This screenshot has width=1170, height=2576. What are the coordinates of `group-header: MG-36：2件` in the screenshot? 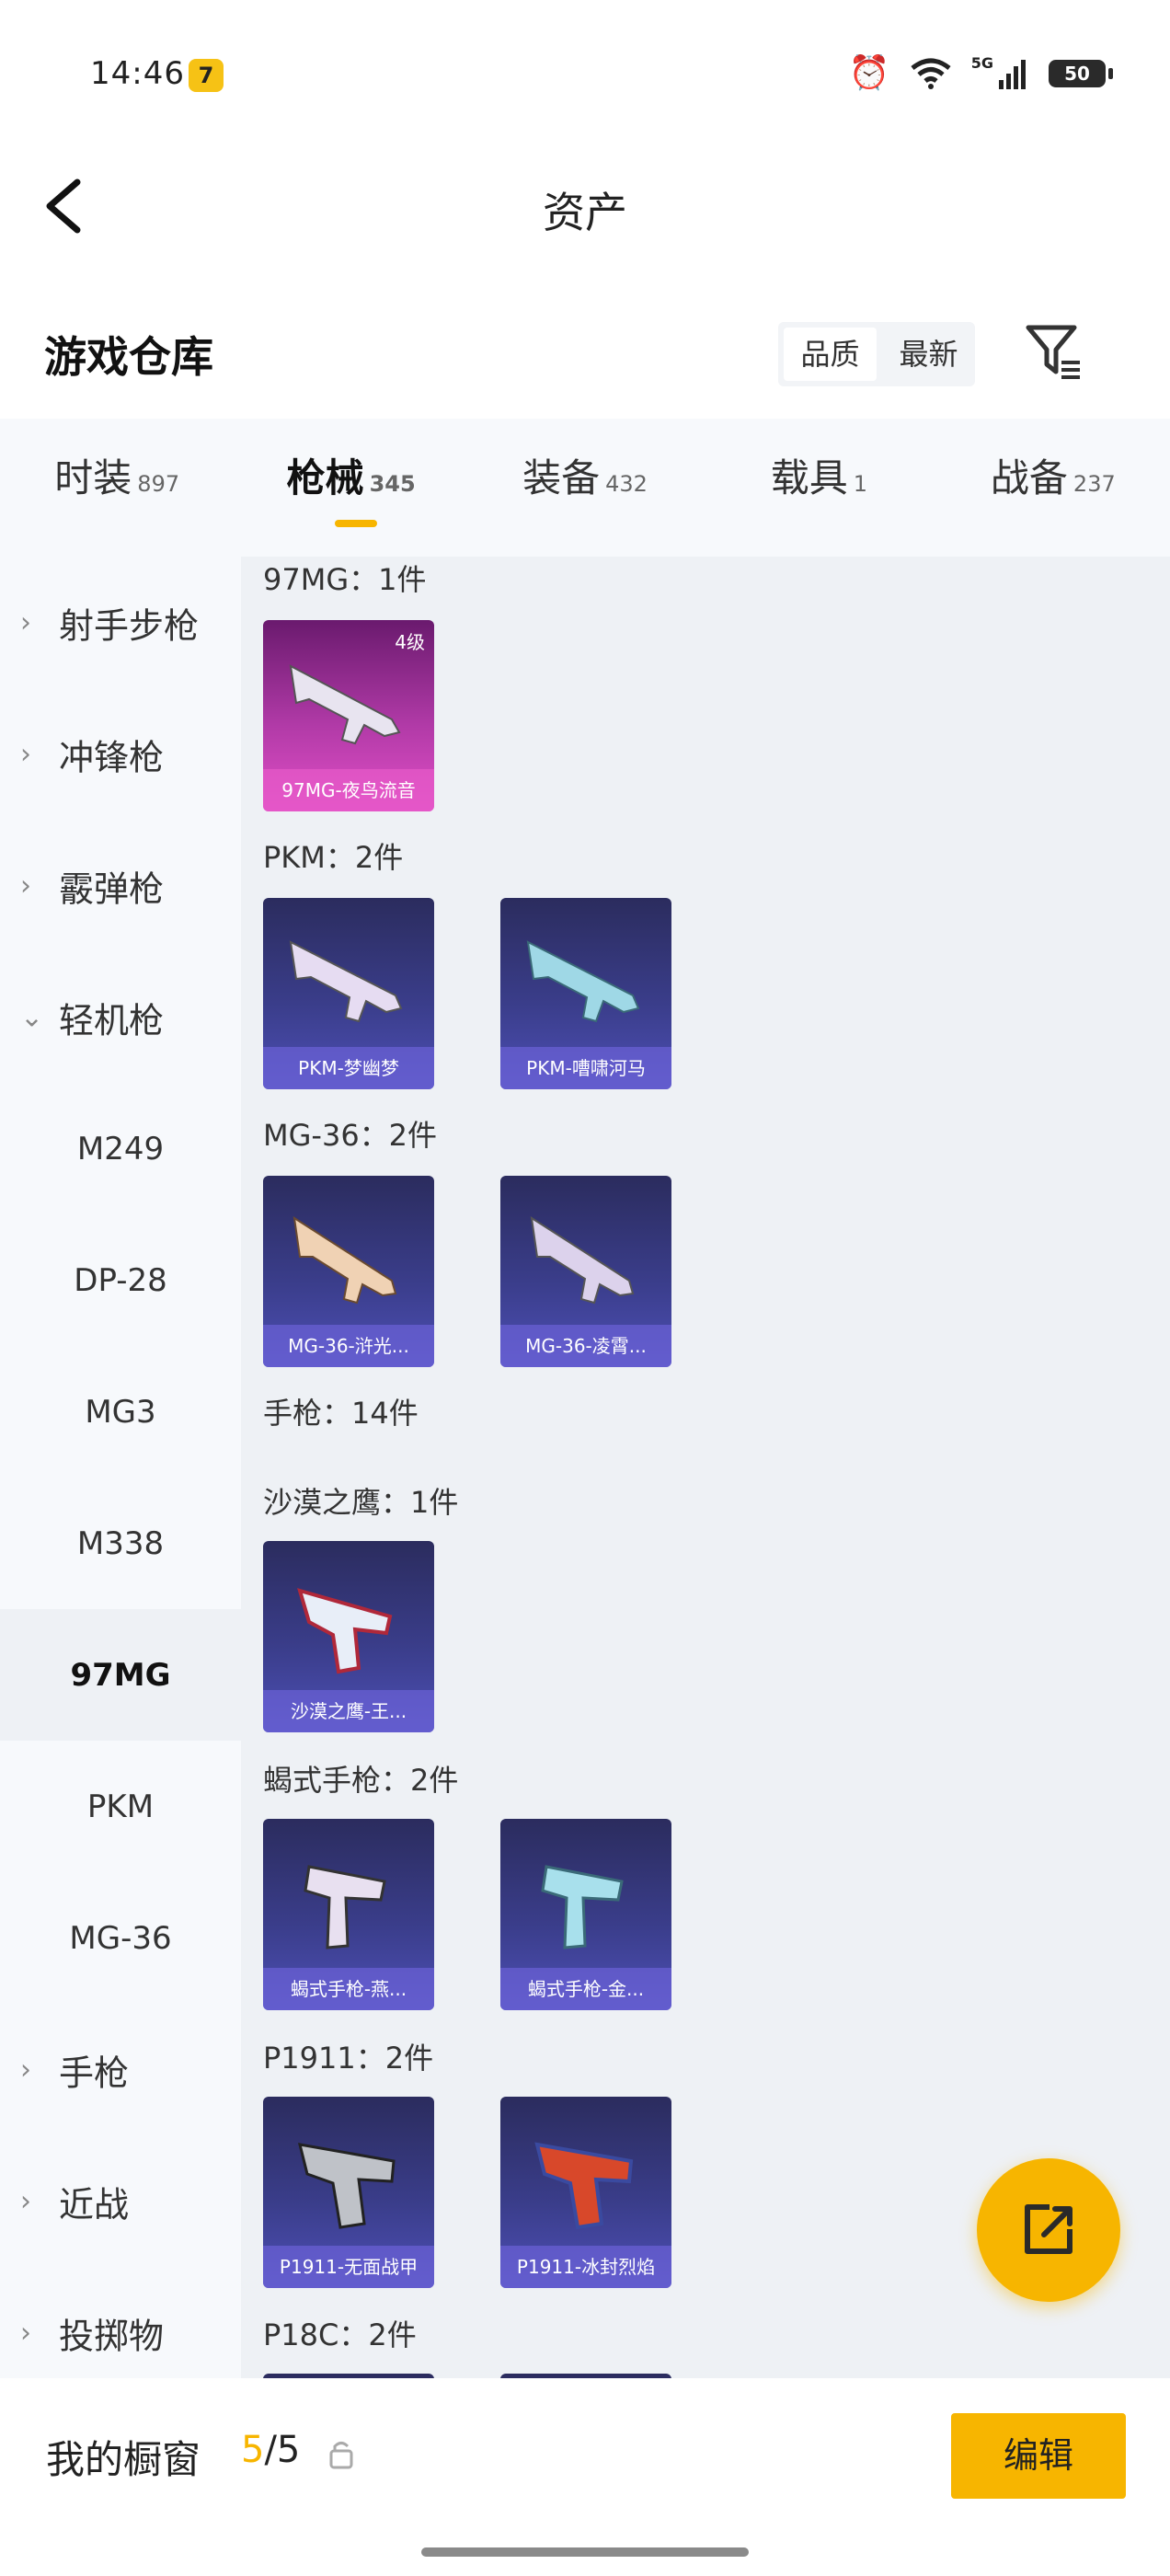 It's located at (350, 1135).